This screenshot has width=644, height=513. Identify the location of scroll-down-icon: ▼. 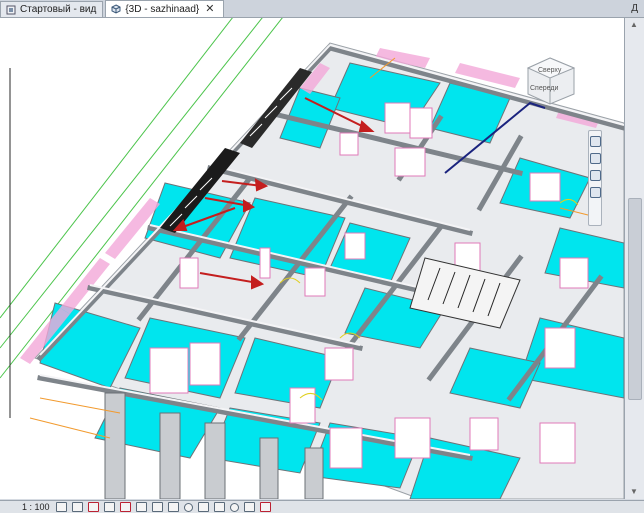
(634, 492).